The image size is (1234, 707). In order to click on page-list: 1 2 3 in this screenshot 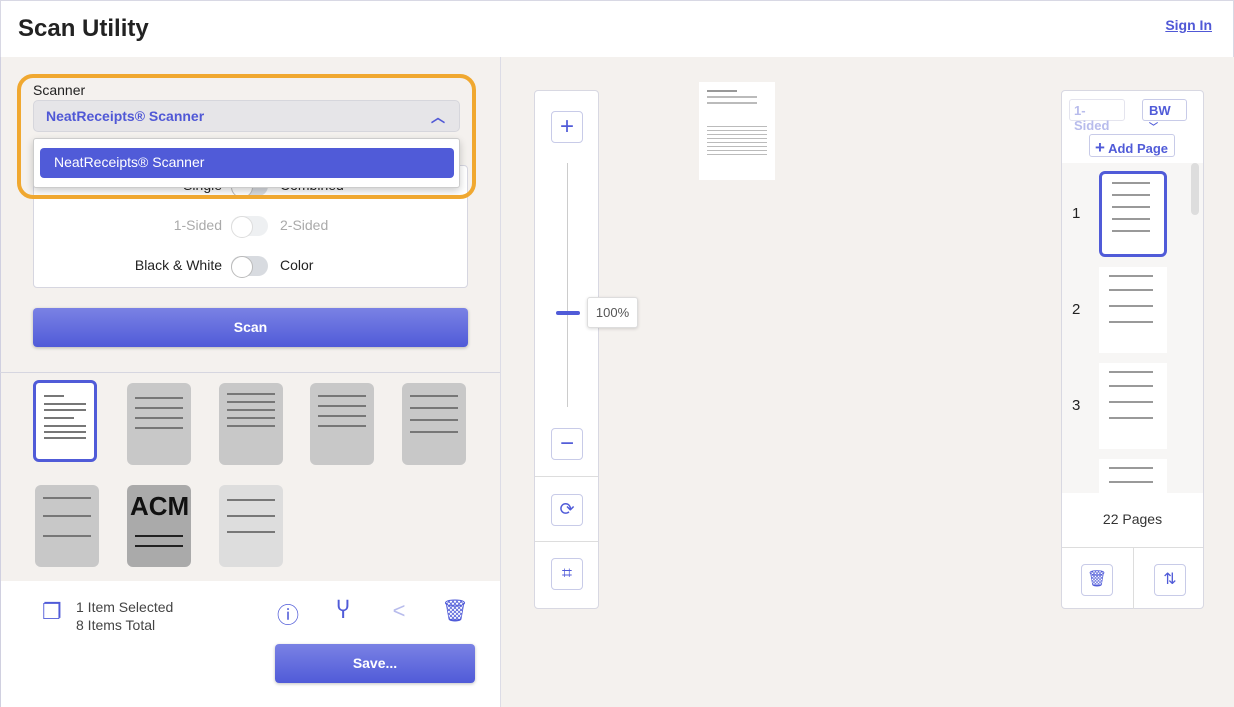, I will do `click(1132, 328)`.